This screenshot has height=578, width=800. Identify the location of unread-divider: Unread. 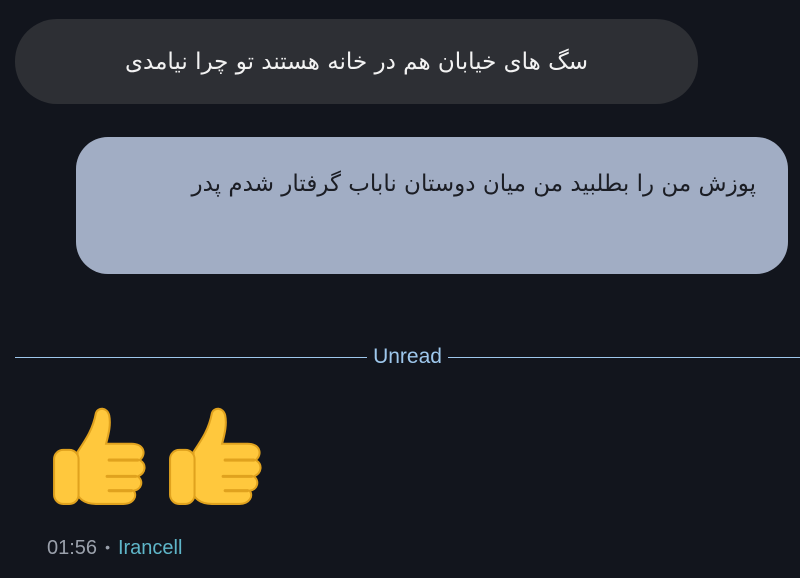
(407, 357).